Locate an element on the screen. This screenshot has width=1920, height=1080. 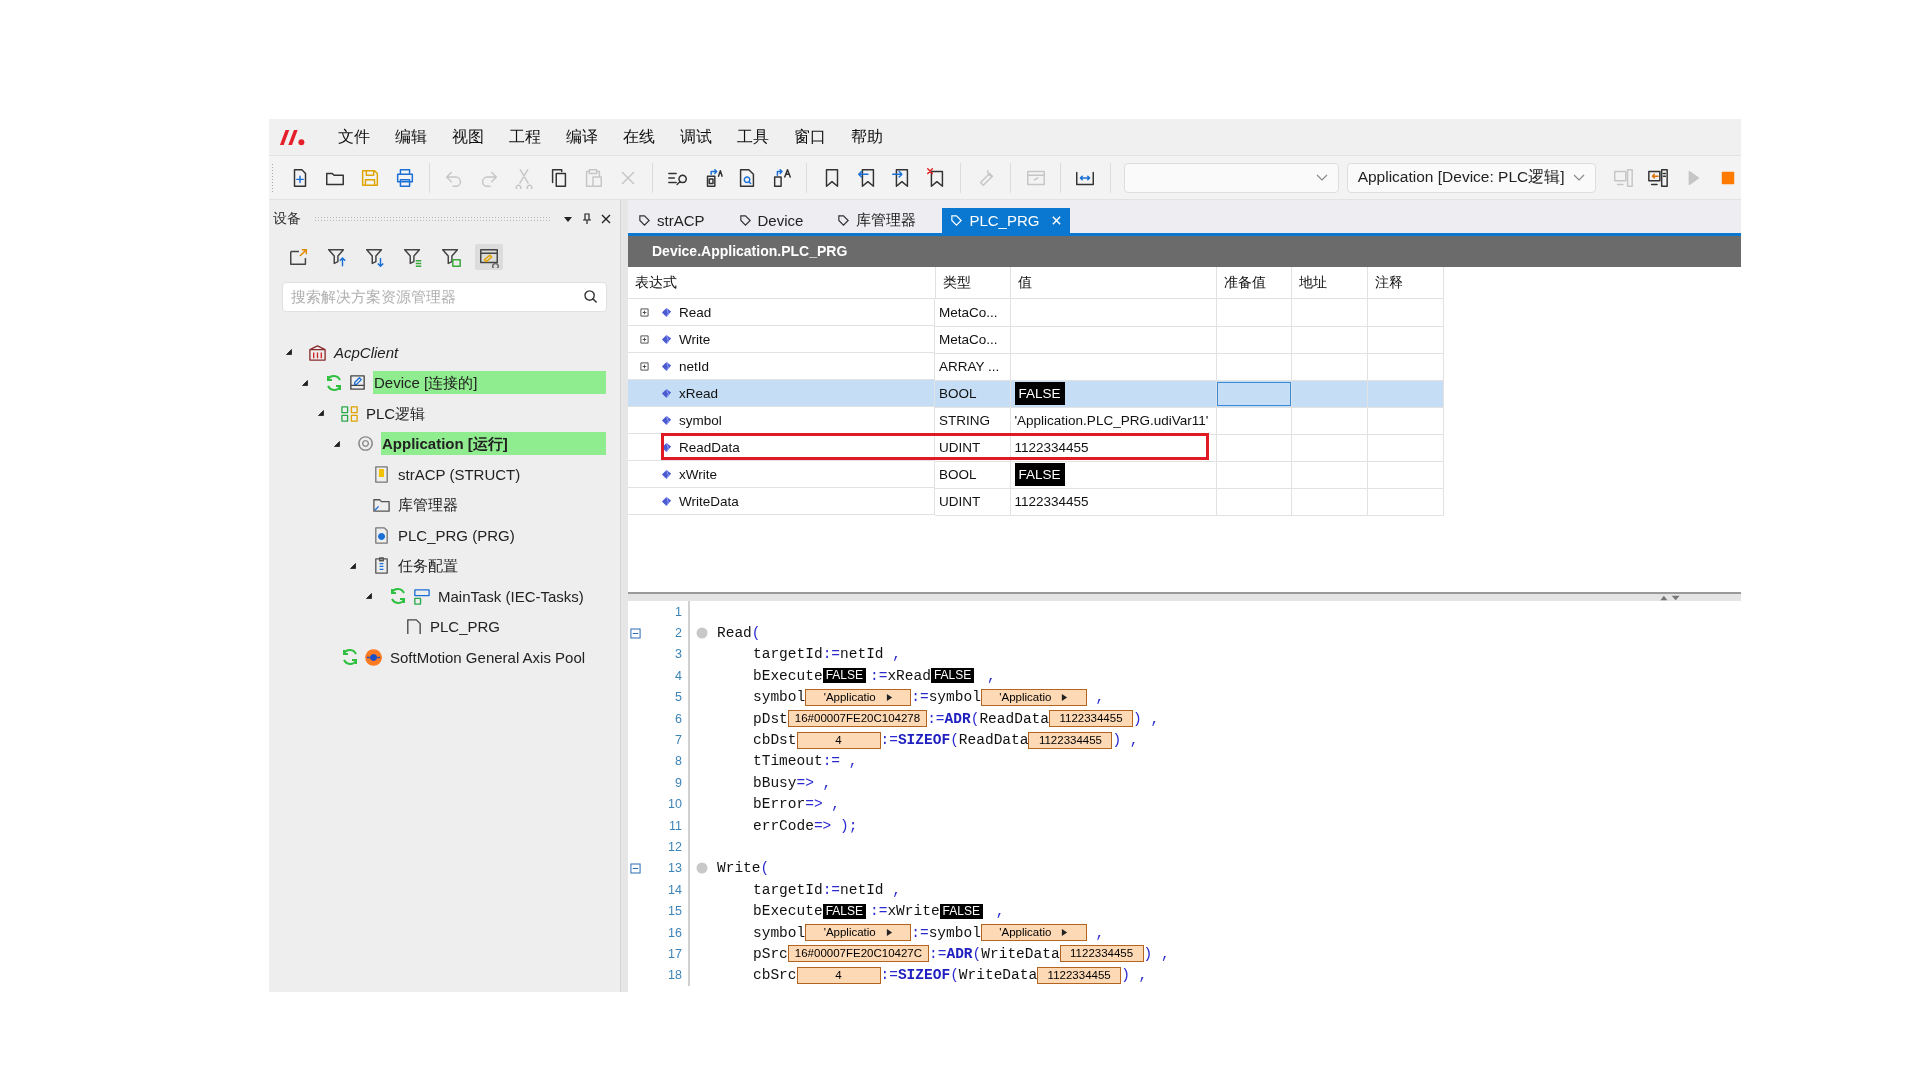
editor-tab: Device is located at coordinates (780, 220).